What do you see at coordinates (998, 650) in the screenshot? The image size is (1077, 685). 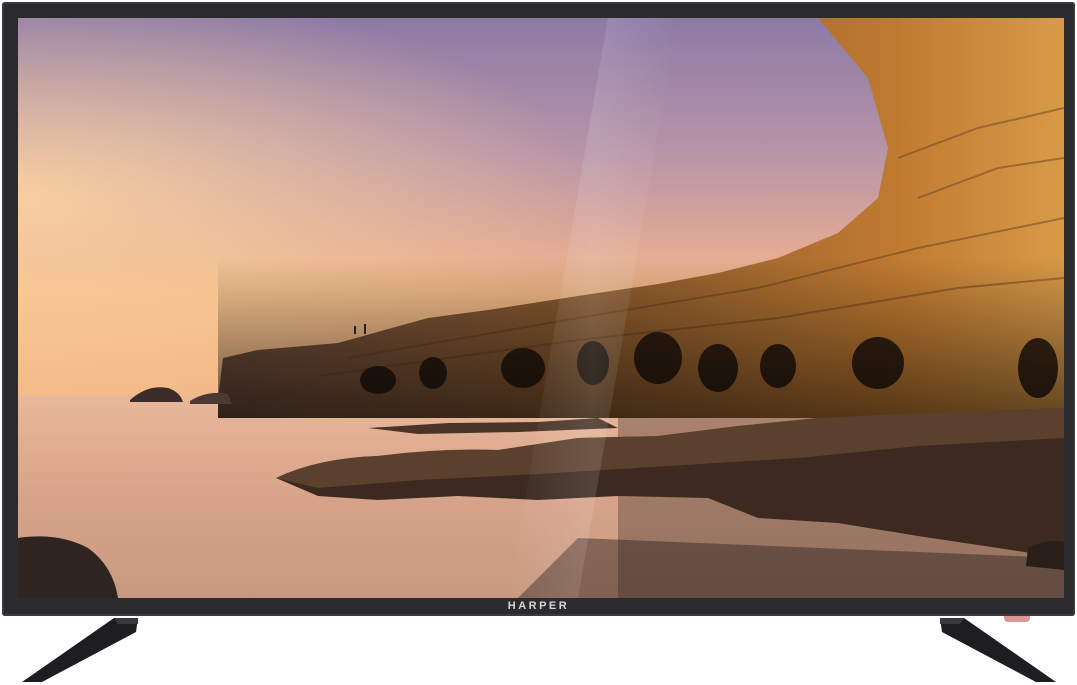 I see `right-stand-leg` at bounding box center [998, 650].